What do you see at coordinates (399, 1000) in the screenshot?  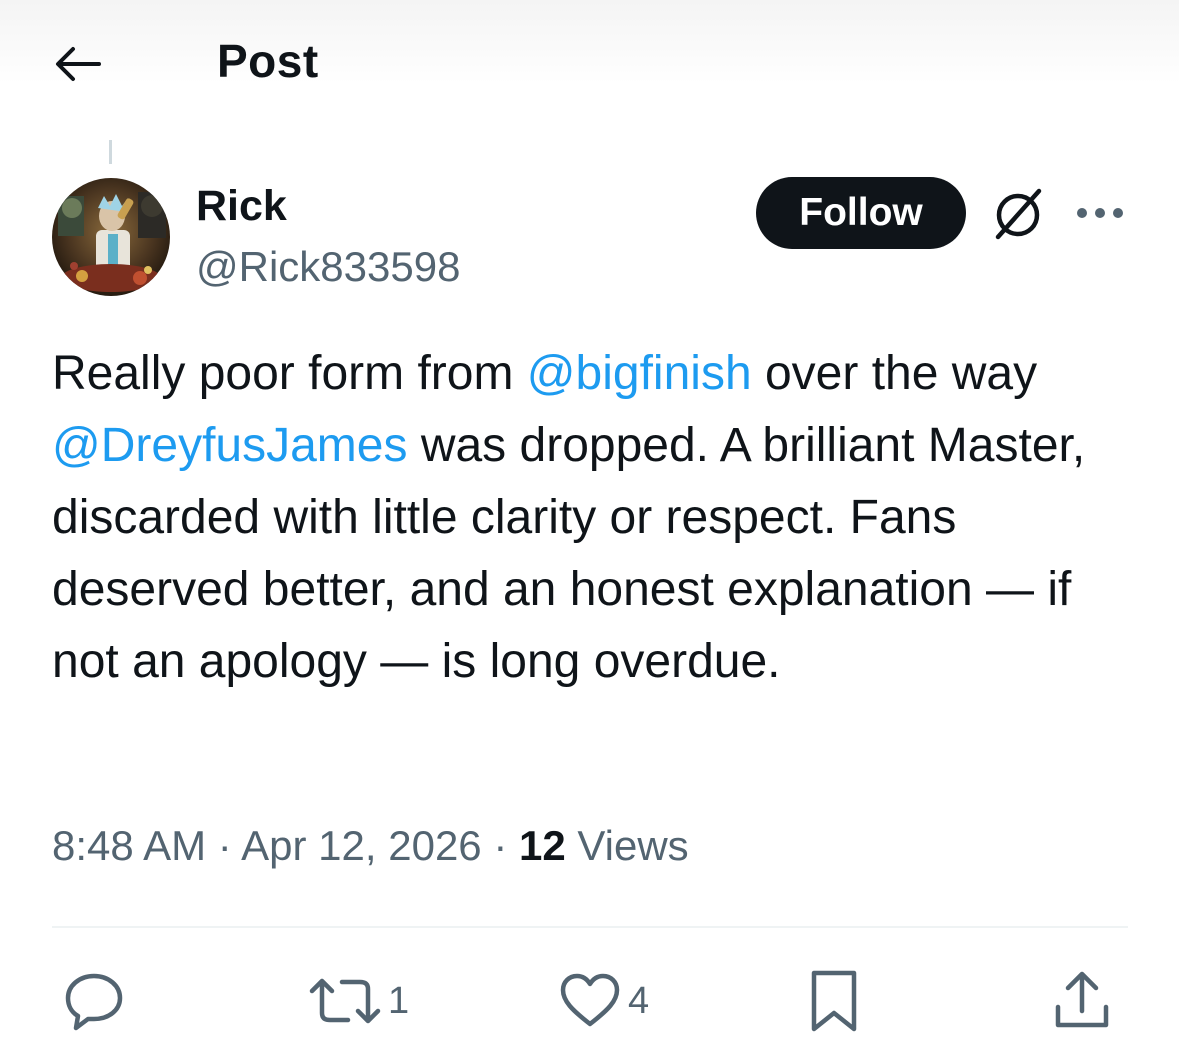 I see `repost-count: 1` at bounding box center [399, 1000].